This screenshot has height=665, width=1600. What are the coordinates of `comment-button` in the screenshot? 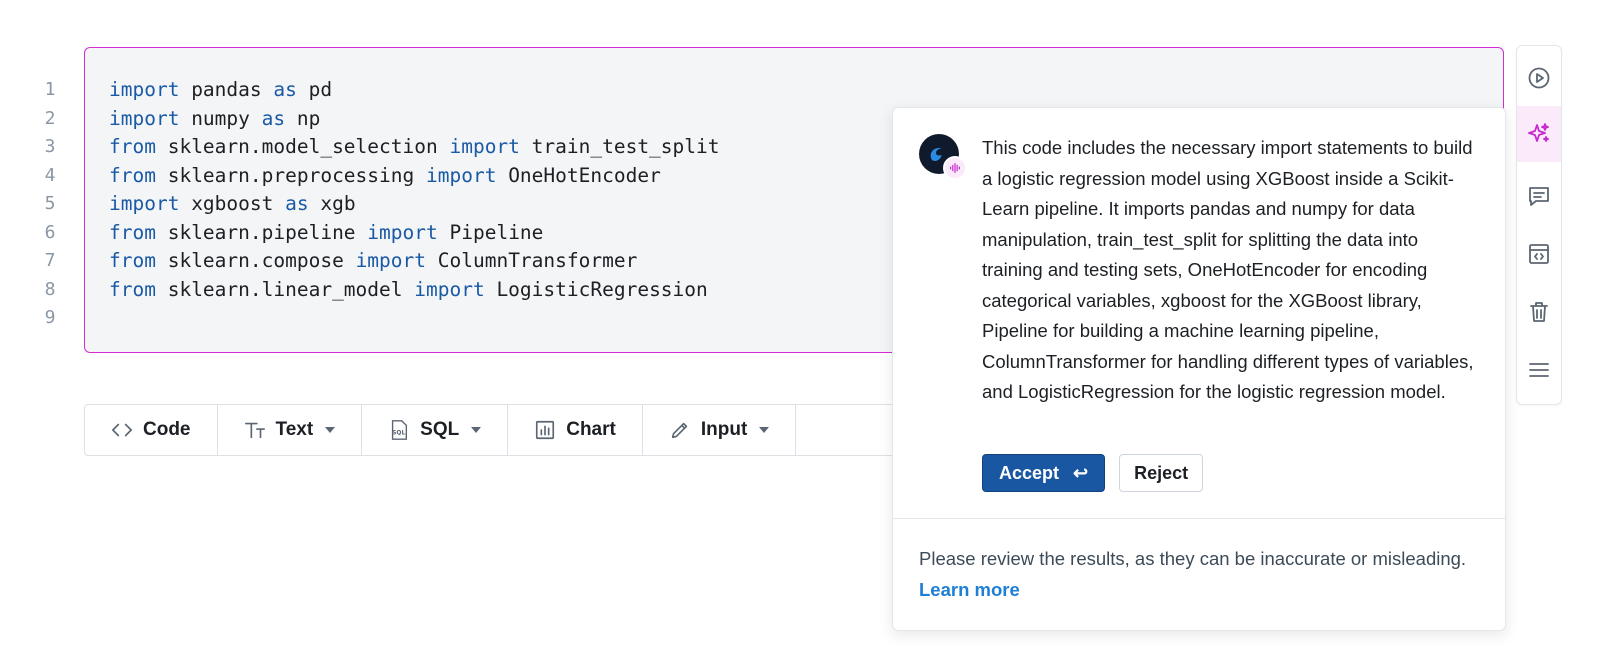 It's located at (1539, 196).